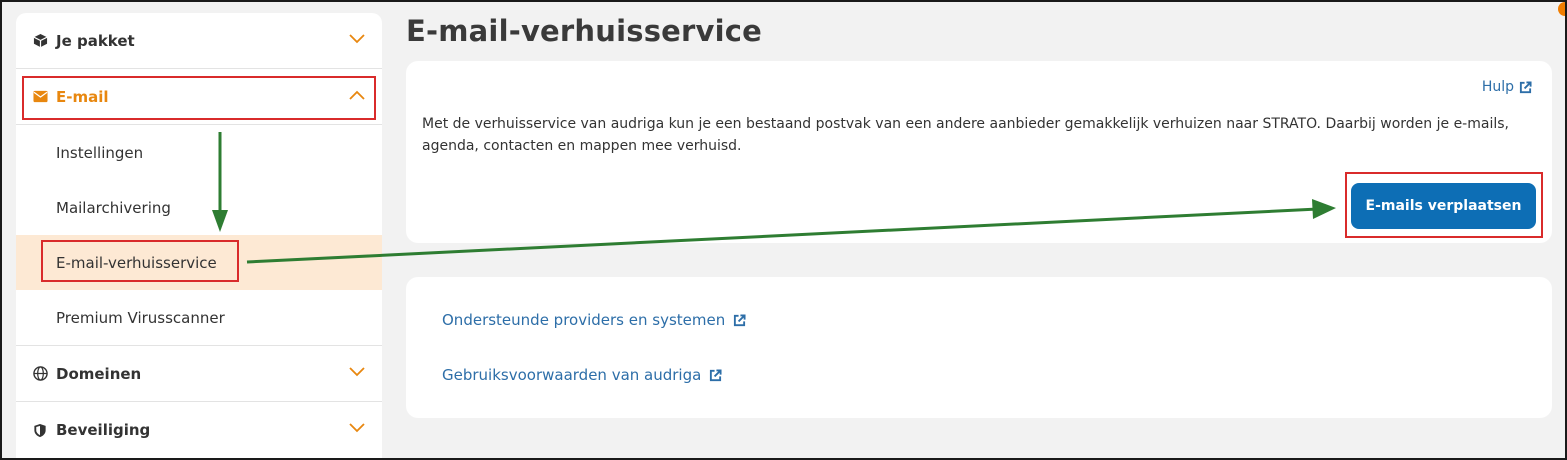 The width and height of the screenshot is (1567, 460). What do you see at coordinates (199, 207) in the screenshot?
I see `subnav-item-mailarchivering: Mailarchivering` at bounding box center [199, 207].